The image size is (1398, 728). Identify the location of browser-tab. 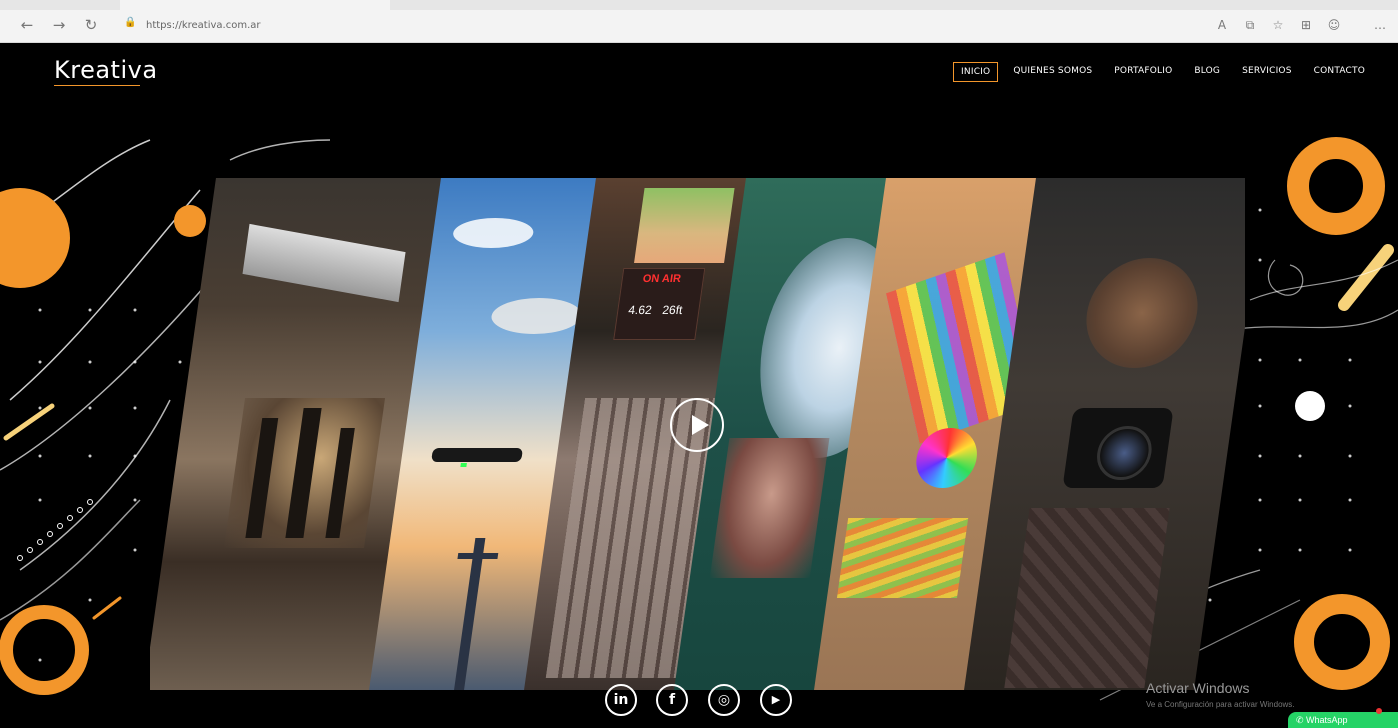
(255, 5).